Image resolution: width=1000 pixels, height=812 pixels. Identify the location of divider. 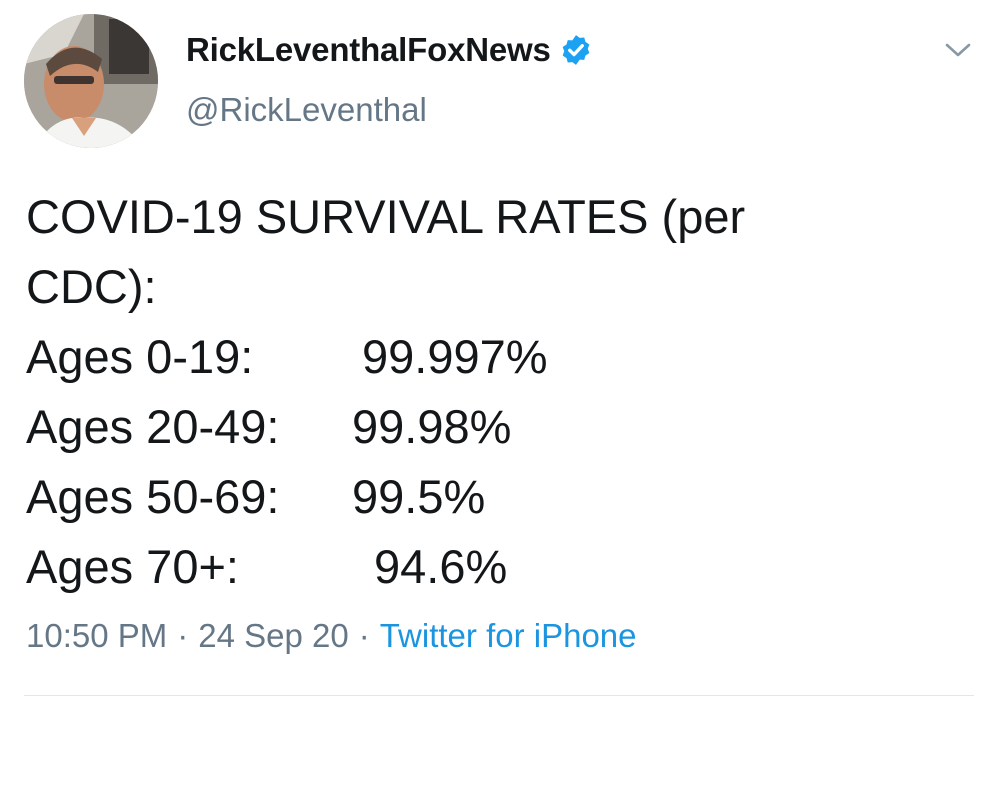
(499, 695).